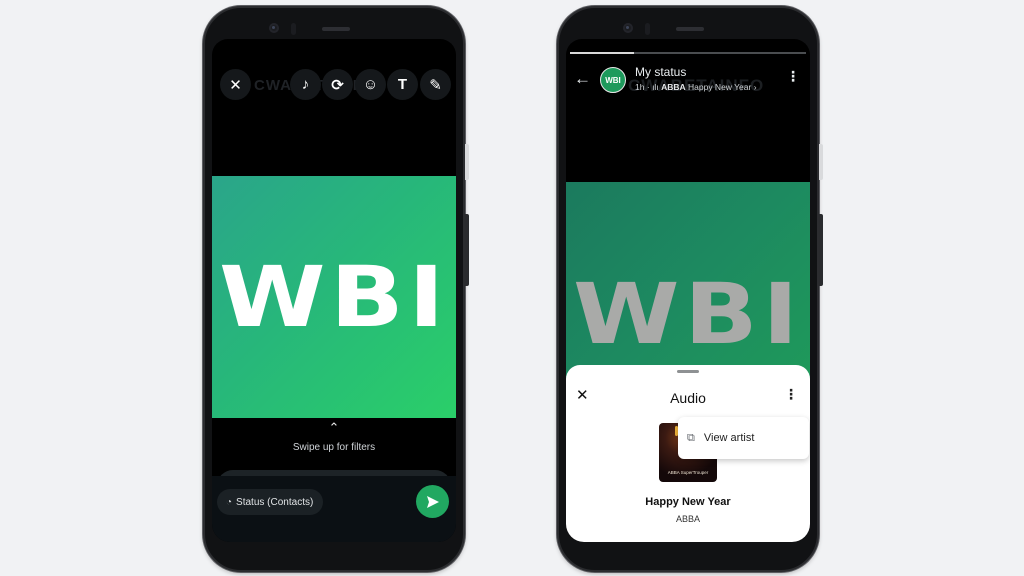 The height and width of the screenshot is (576, 1024). What do you see at coordinates (688, 53) in the screenshot?
I see `status-progress-bar` at bounding box center [688, 53].